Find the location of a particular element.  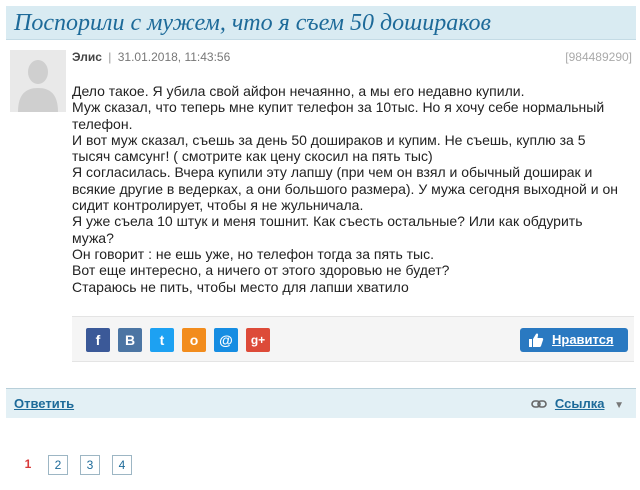

avatar is located at coordinates (38, 81).